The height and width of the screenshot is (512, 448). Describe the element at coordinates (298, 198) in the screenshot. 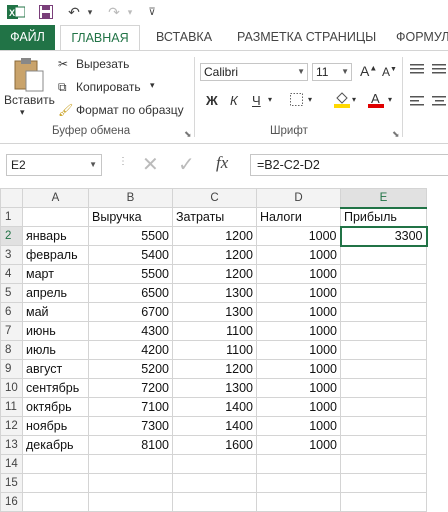

I see `column-header-d: D` at that location.